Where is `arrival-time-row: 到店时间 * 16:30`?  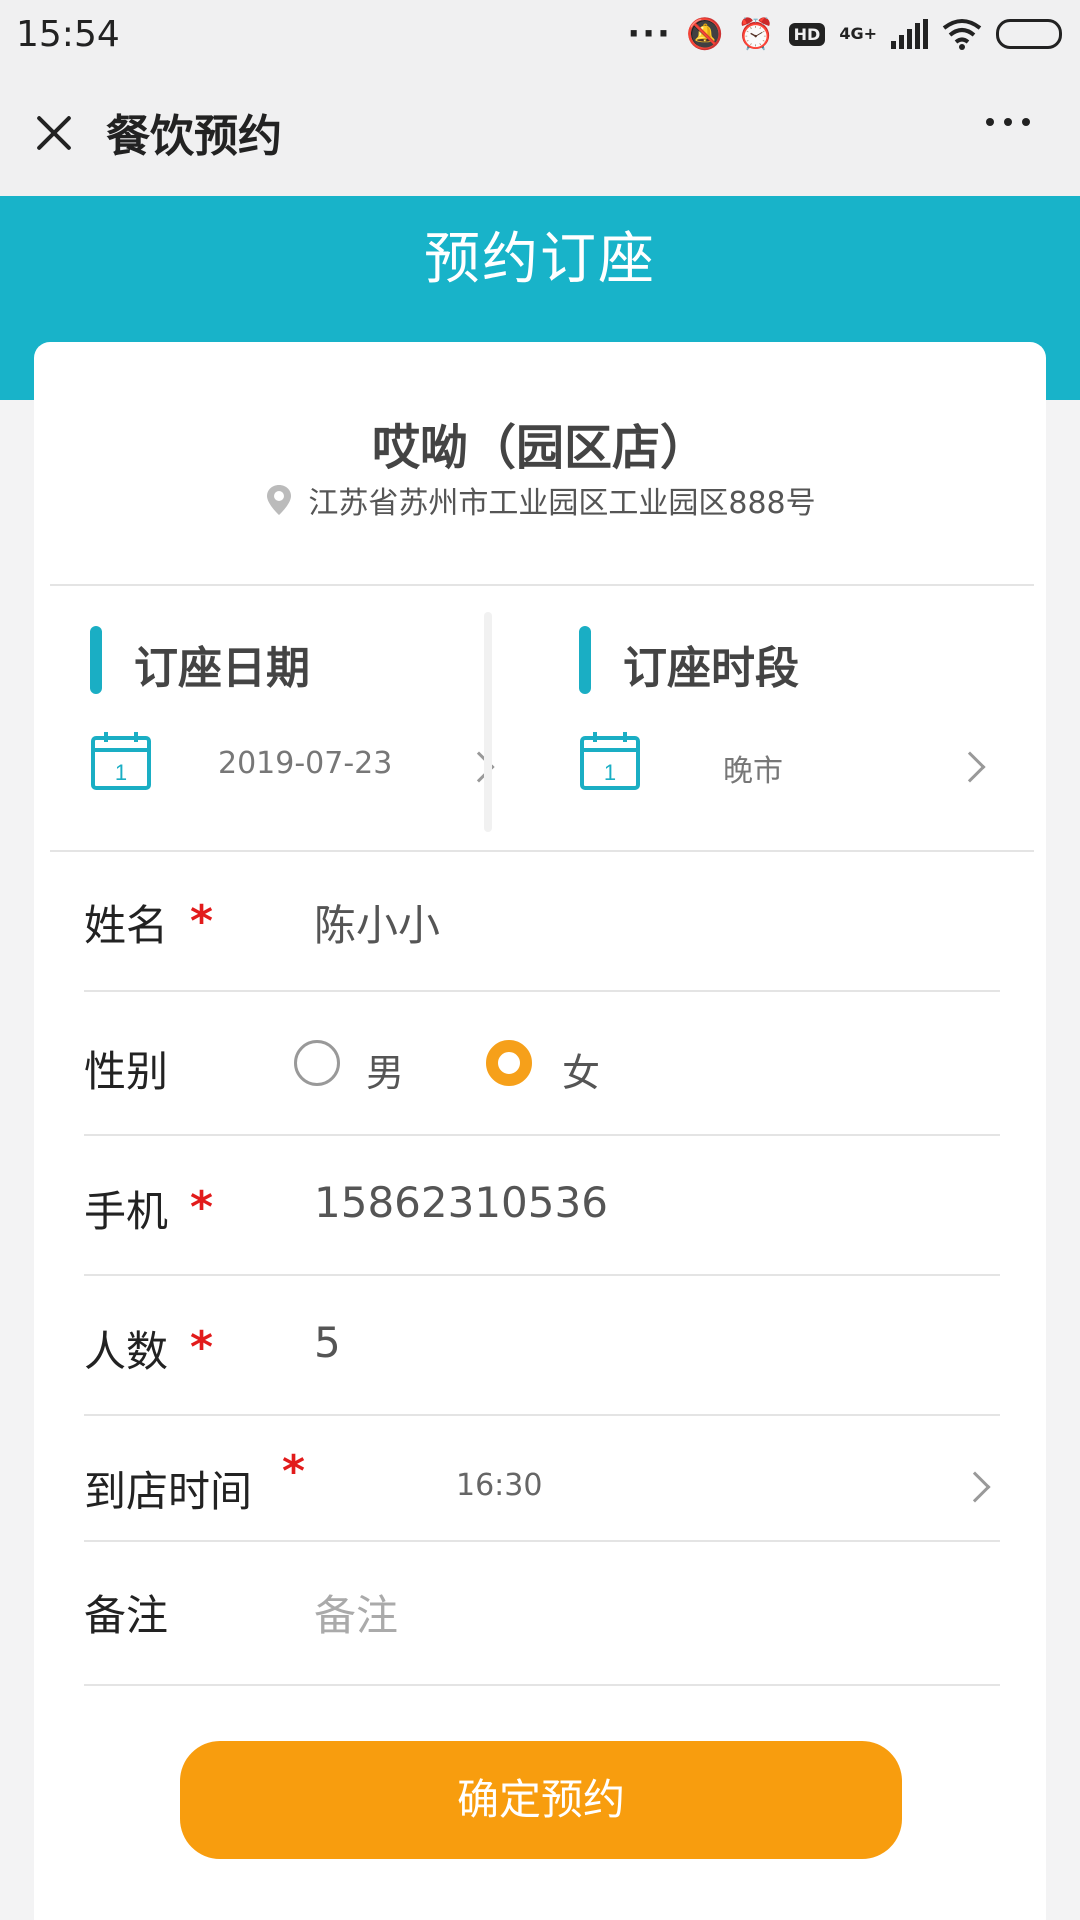
arrival-time-row: 到店时间 * 16:30 is located at coordinates (542, 1488).